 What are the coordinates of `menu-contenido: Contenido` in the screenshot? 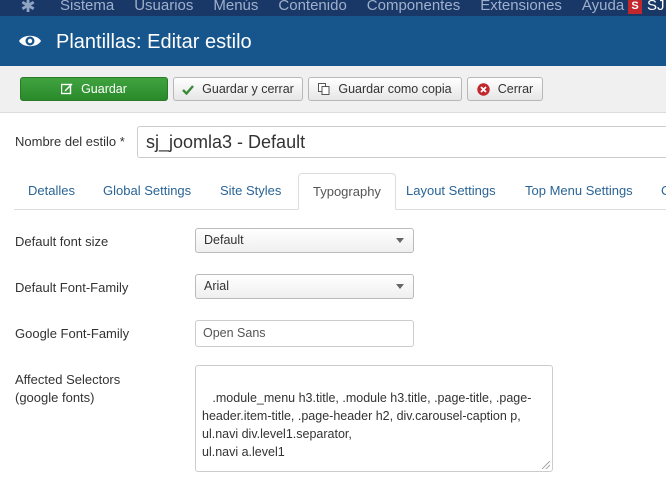 It's located at (312, 7).